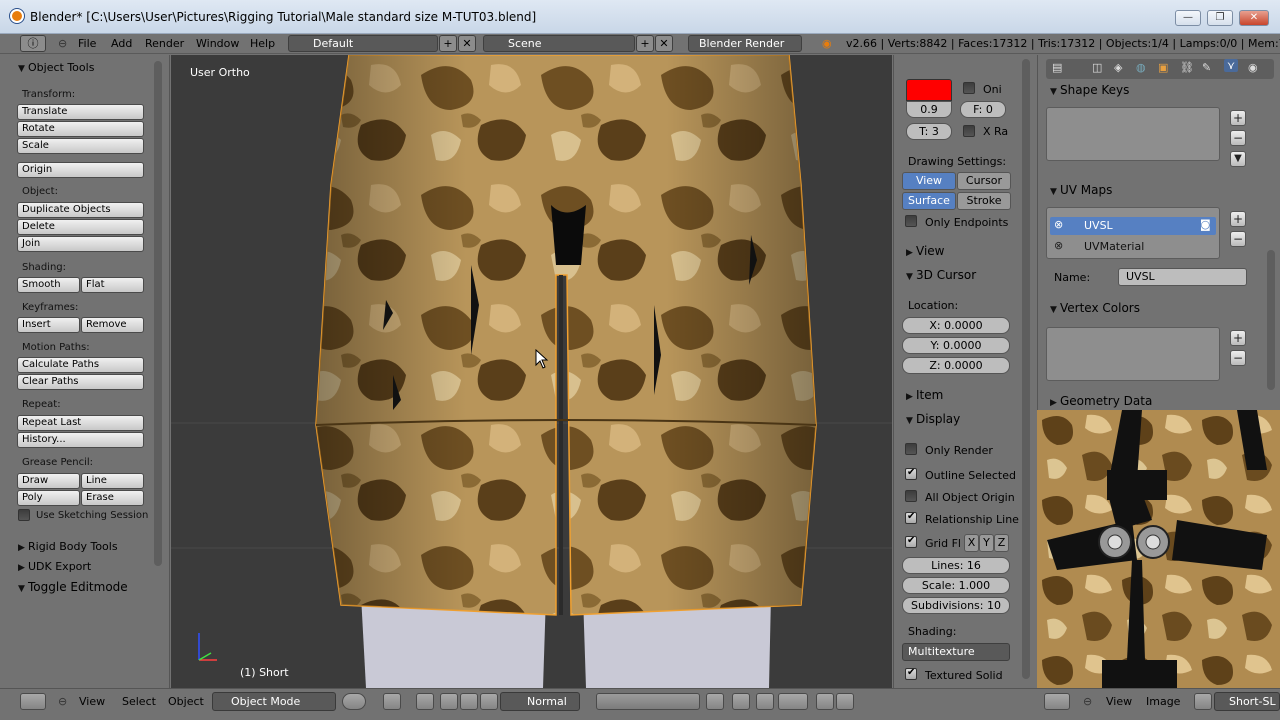 Image resolution: width=1280 pixels, height=720 pixels. I want to click on toggle-editmode-header: ▼ Toggle Editmode, so click(73, 587).